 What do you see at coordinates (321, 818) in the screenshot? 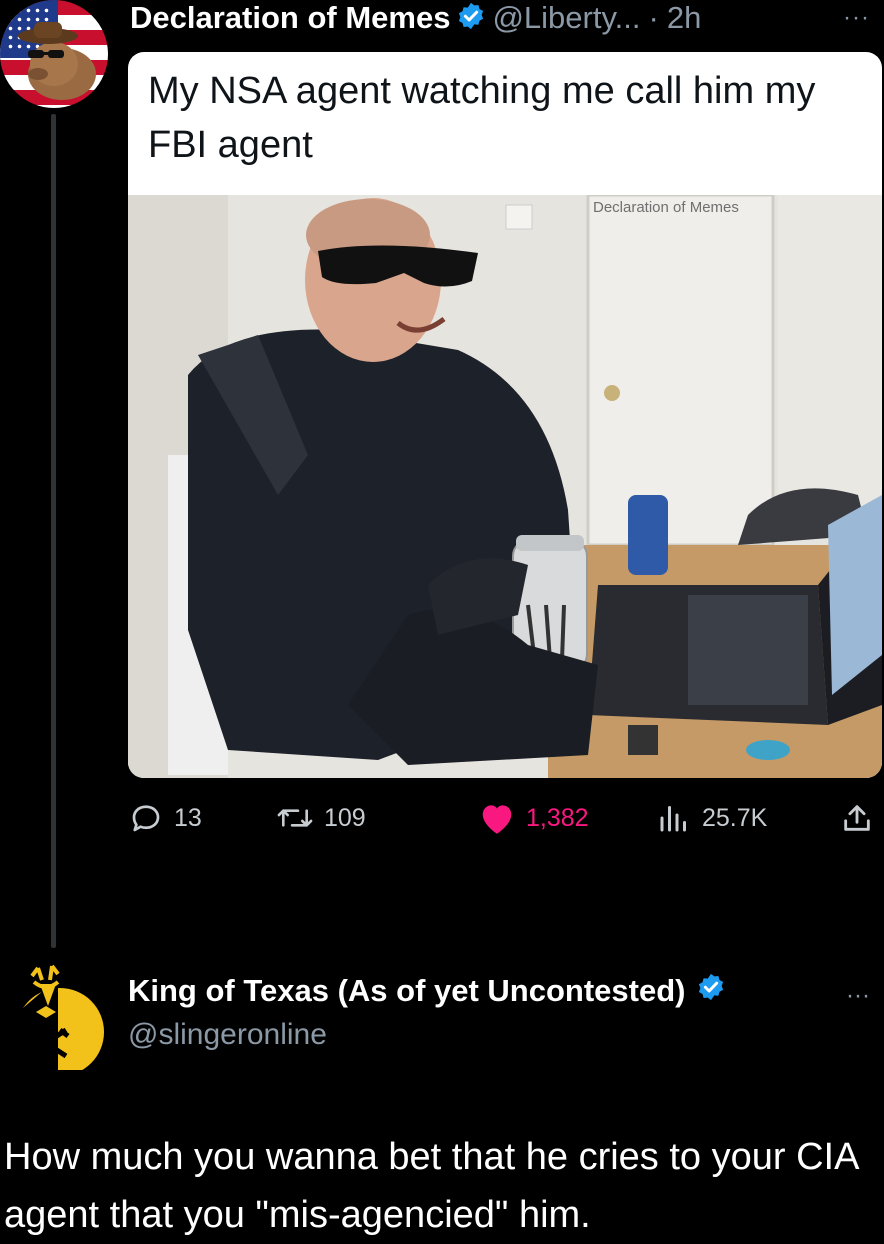
I see `retweet-button: 109` at bounding box center [321, 818].